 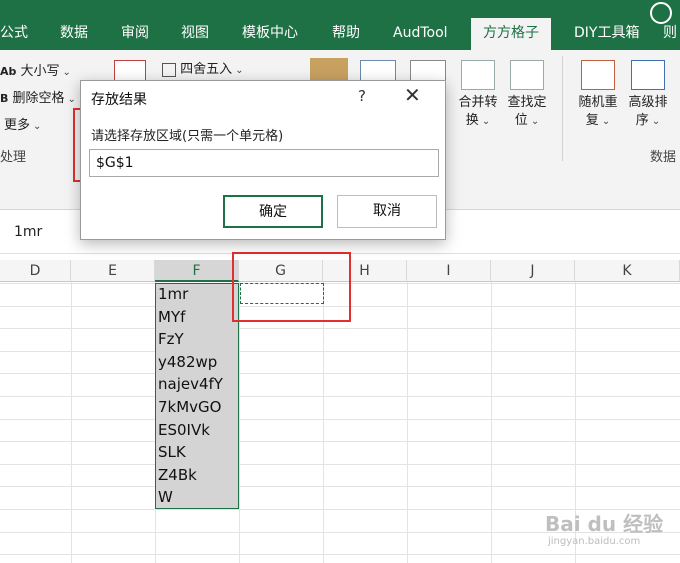 I want to click on tab-data: 数据, so click(x=74, y=36).